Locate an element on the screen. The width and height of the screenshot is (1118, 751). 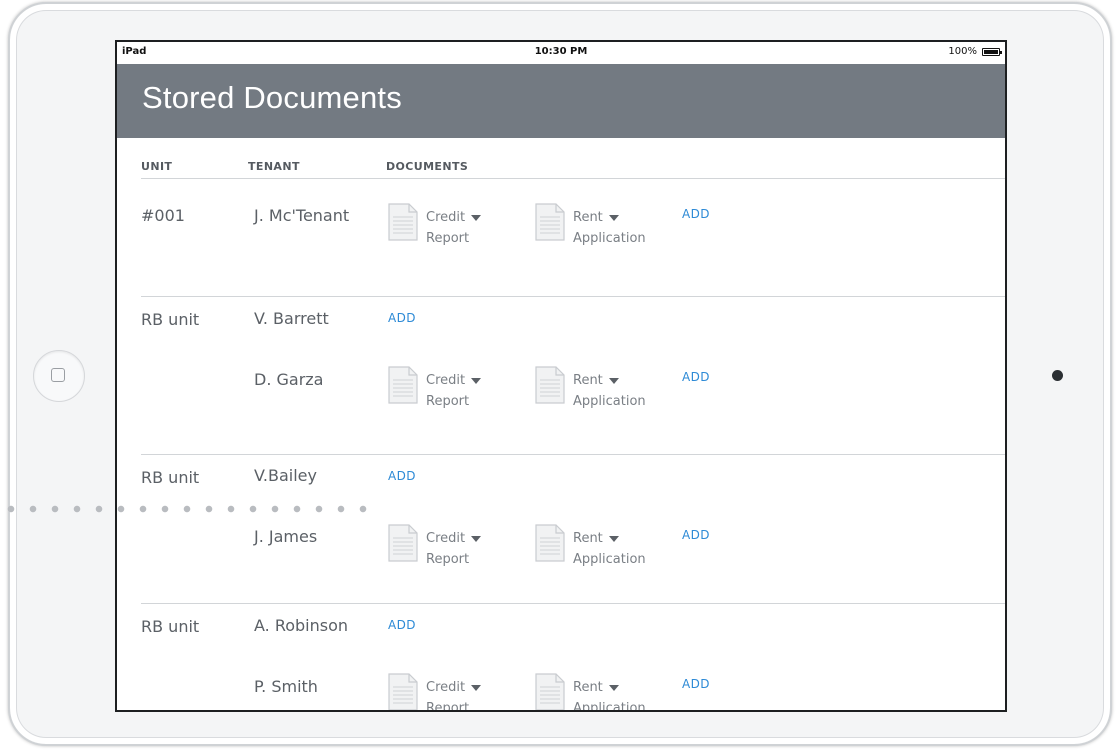
unit-label: #001 is located at coordinates (163, 215).